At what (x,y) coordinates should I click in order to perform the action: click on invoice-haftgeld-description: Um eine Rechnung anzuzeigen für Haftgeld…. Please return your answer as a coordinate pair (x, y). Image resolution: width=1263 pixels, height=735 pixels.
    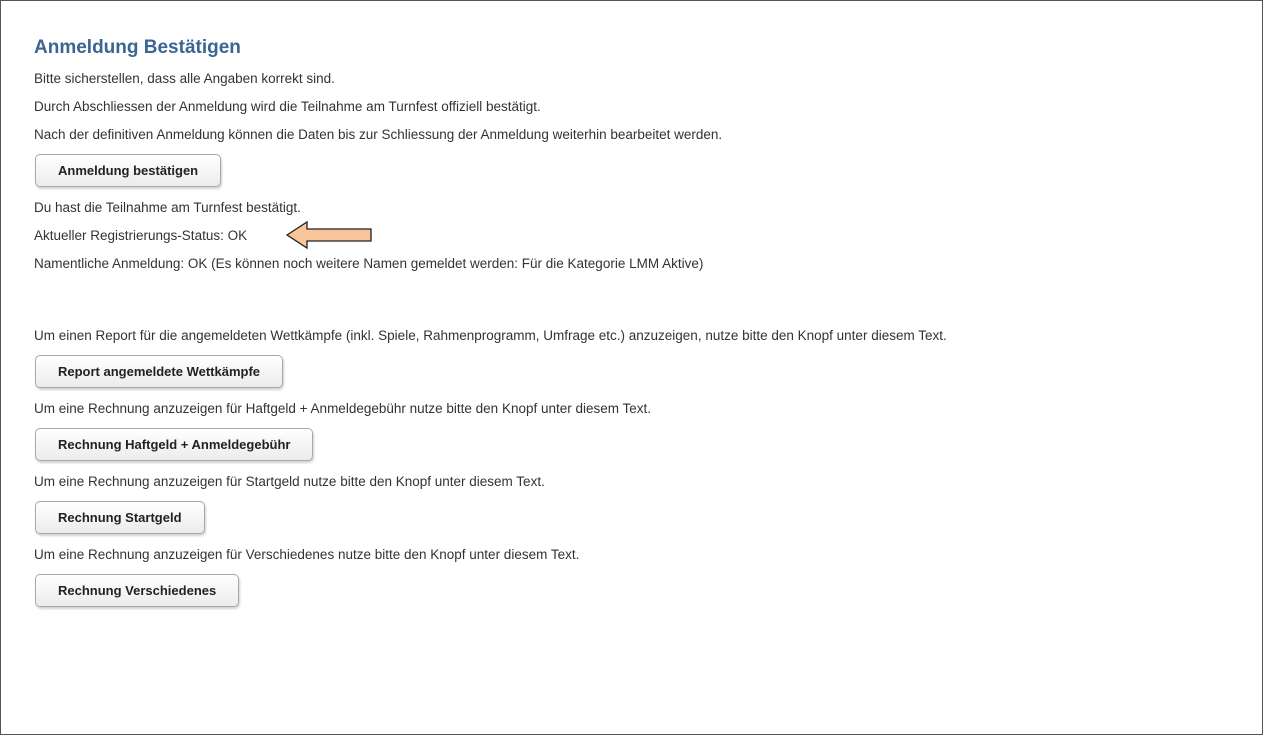
    Looking at the image, I should click on (343, 408).